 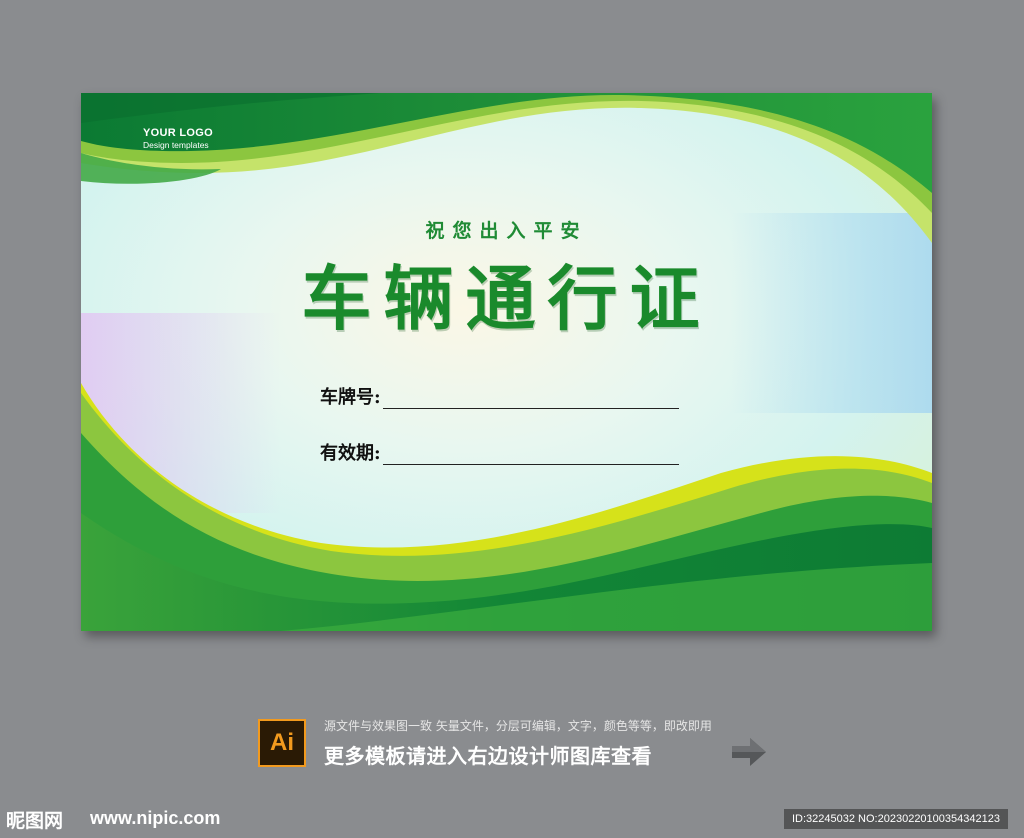 I want to click on logo-subtitle: Design templates, so click(x=176, y=145).